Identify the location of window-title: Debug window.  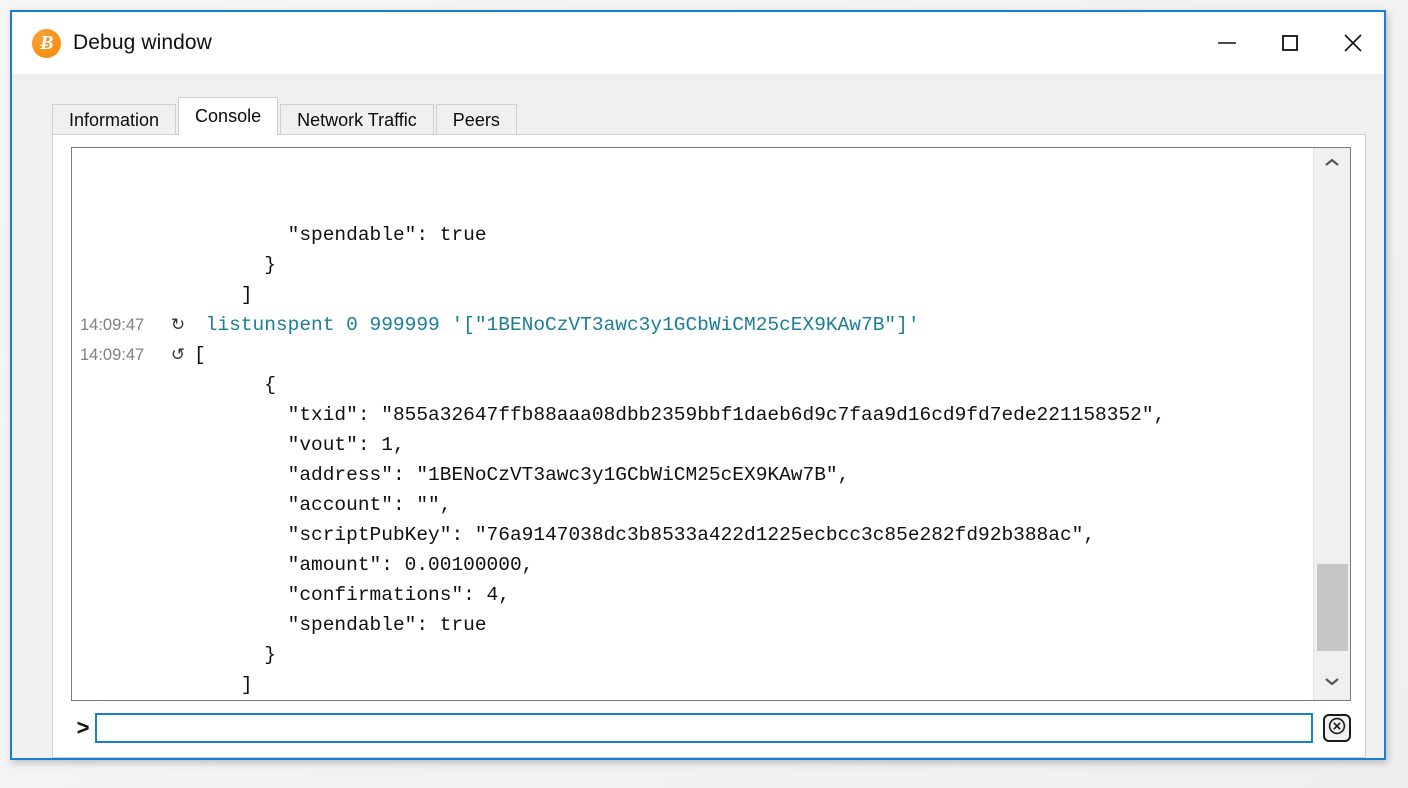
(142, 42).